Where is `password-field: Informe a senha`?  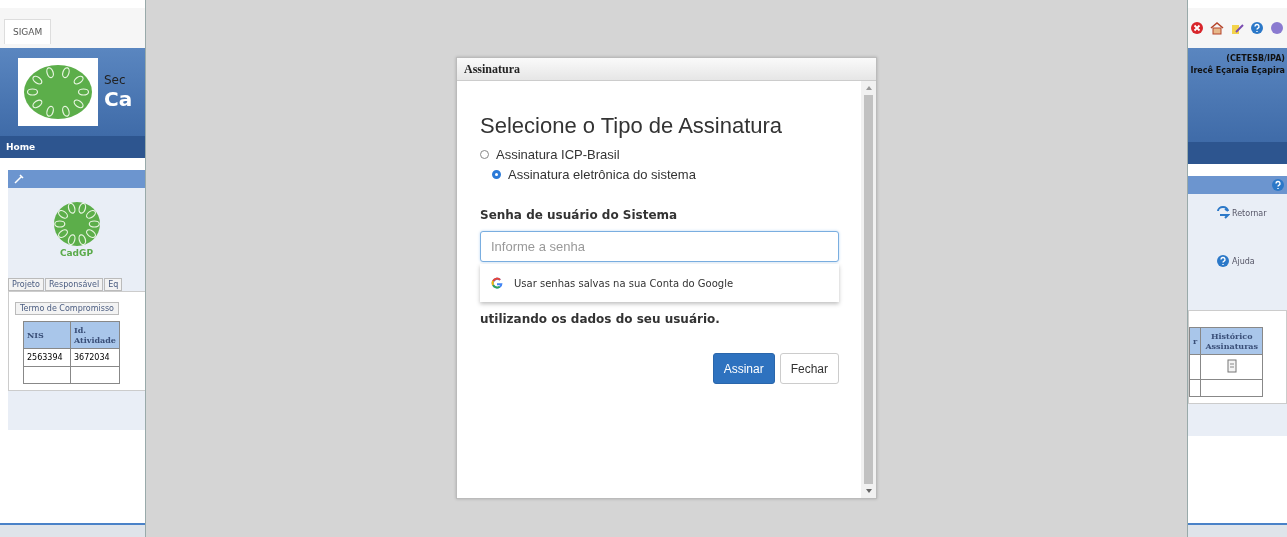
password-field: Informe a senha is located at coordinates (659, 246).